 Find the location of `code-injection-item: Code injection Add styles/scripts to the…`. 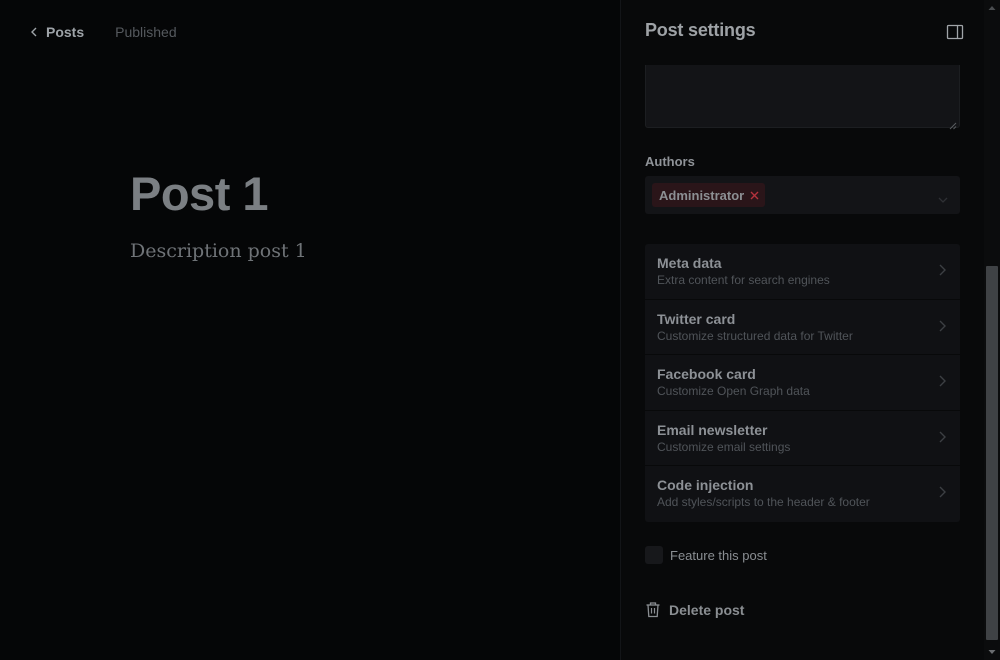

code-injection-item: Code injection Add styles/scripts to the… is located at coordinates (802, 494).